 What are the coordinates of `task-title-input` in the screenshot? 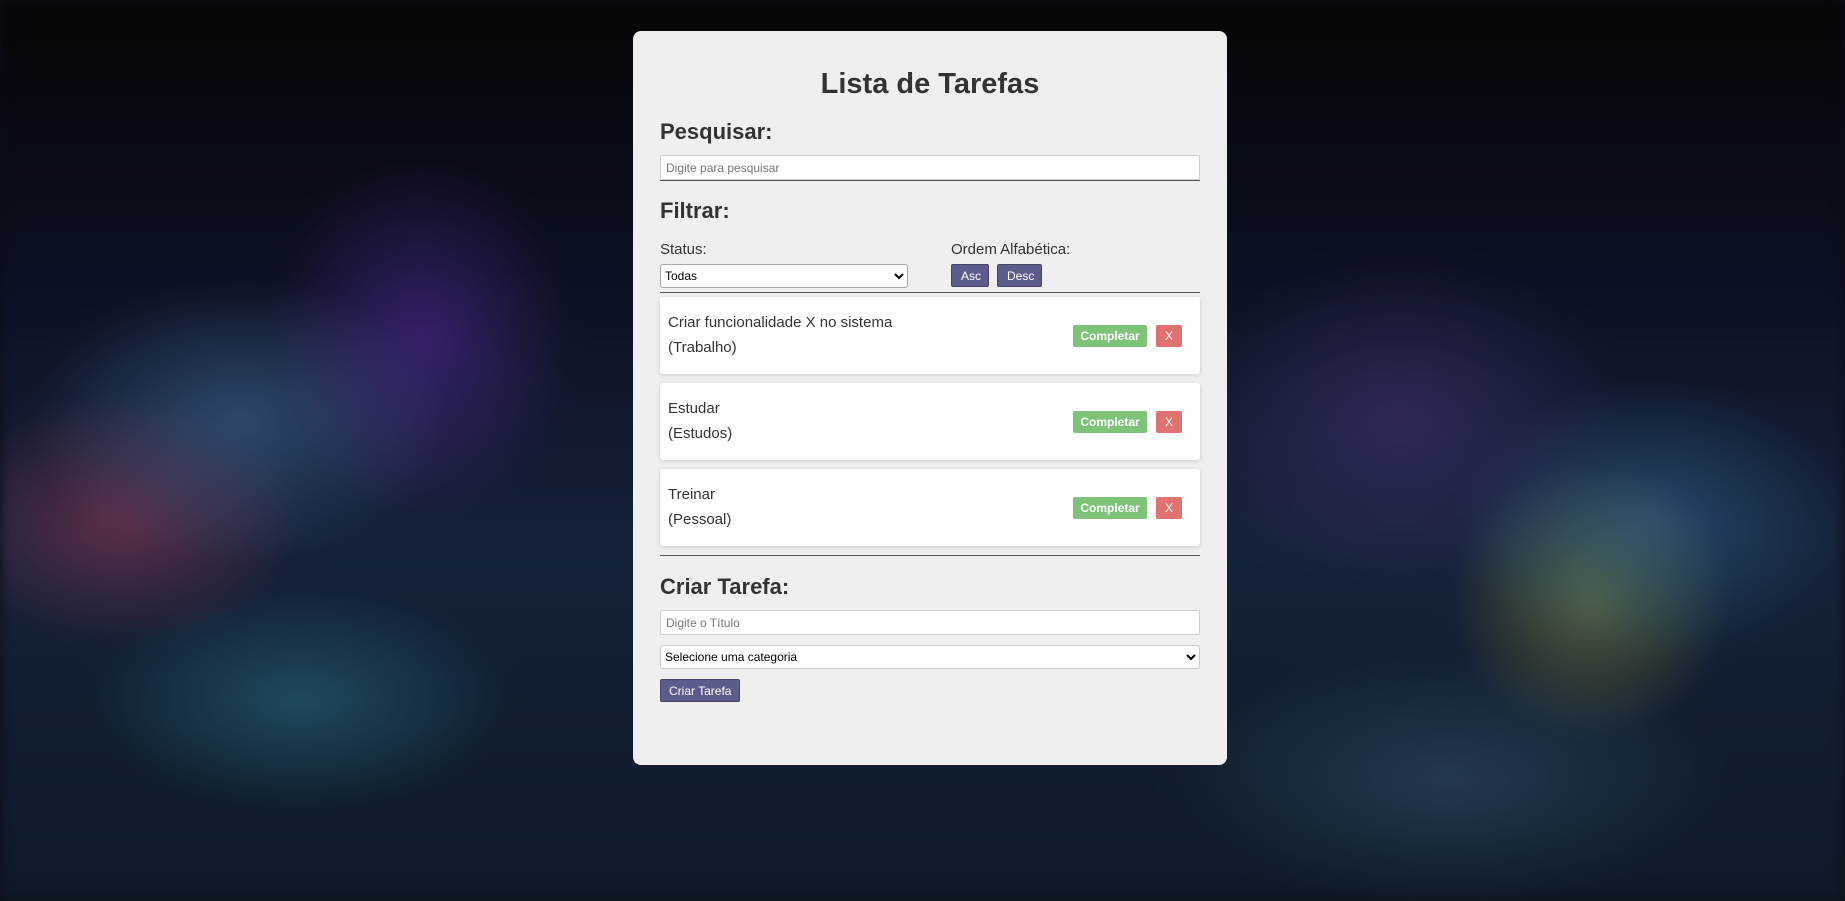 It's located at (930, 622).